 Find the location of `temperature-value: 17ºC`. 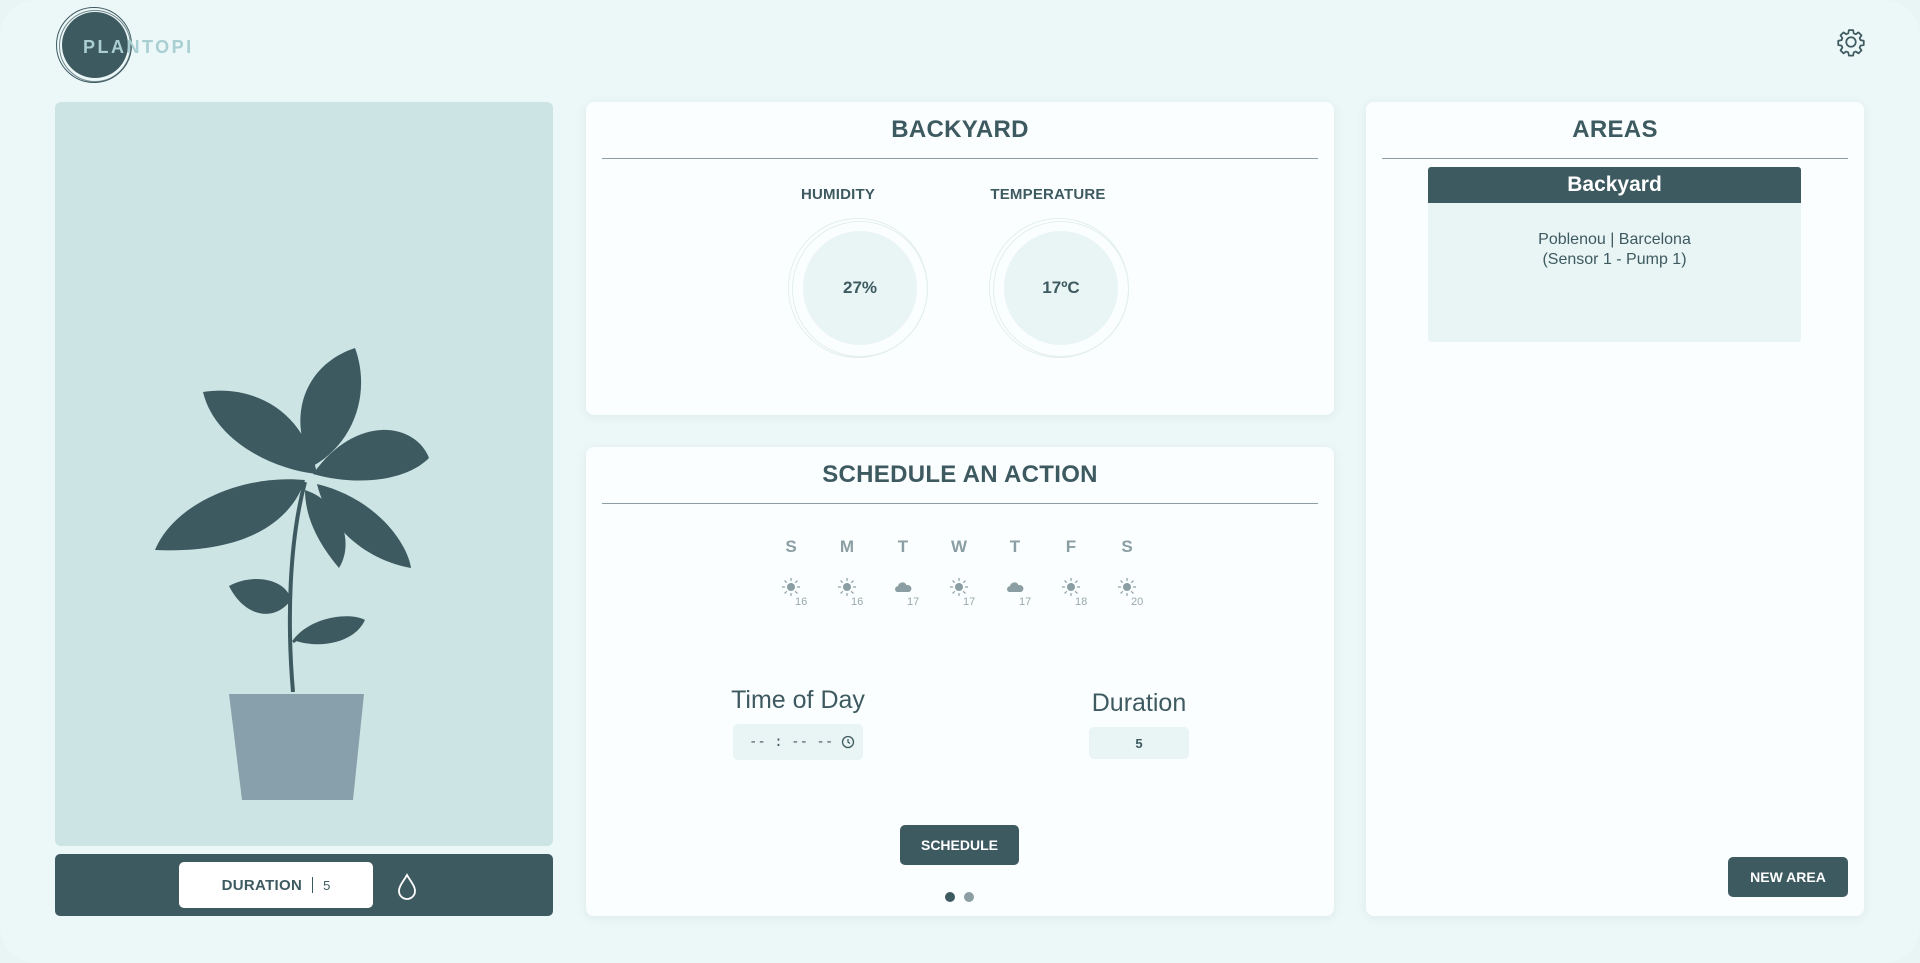

temperature-value: 17ºC is located at coordinates (1061, 288).